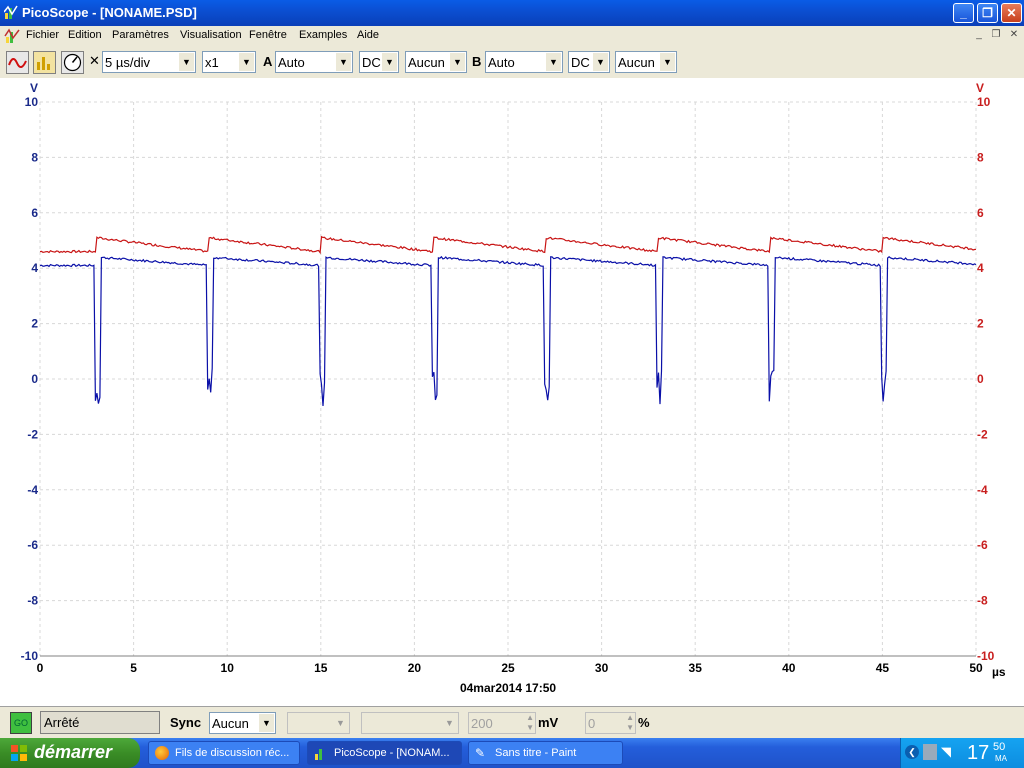  I want to click on y-tick-label-right: 8, so click(980, 157).